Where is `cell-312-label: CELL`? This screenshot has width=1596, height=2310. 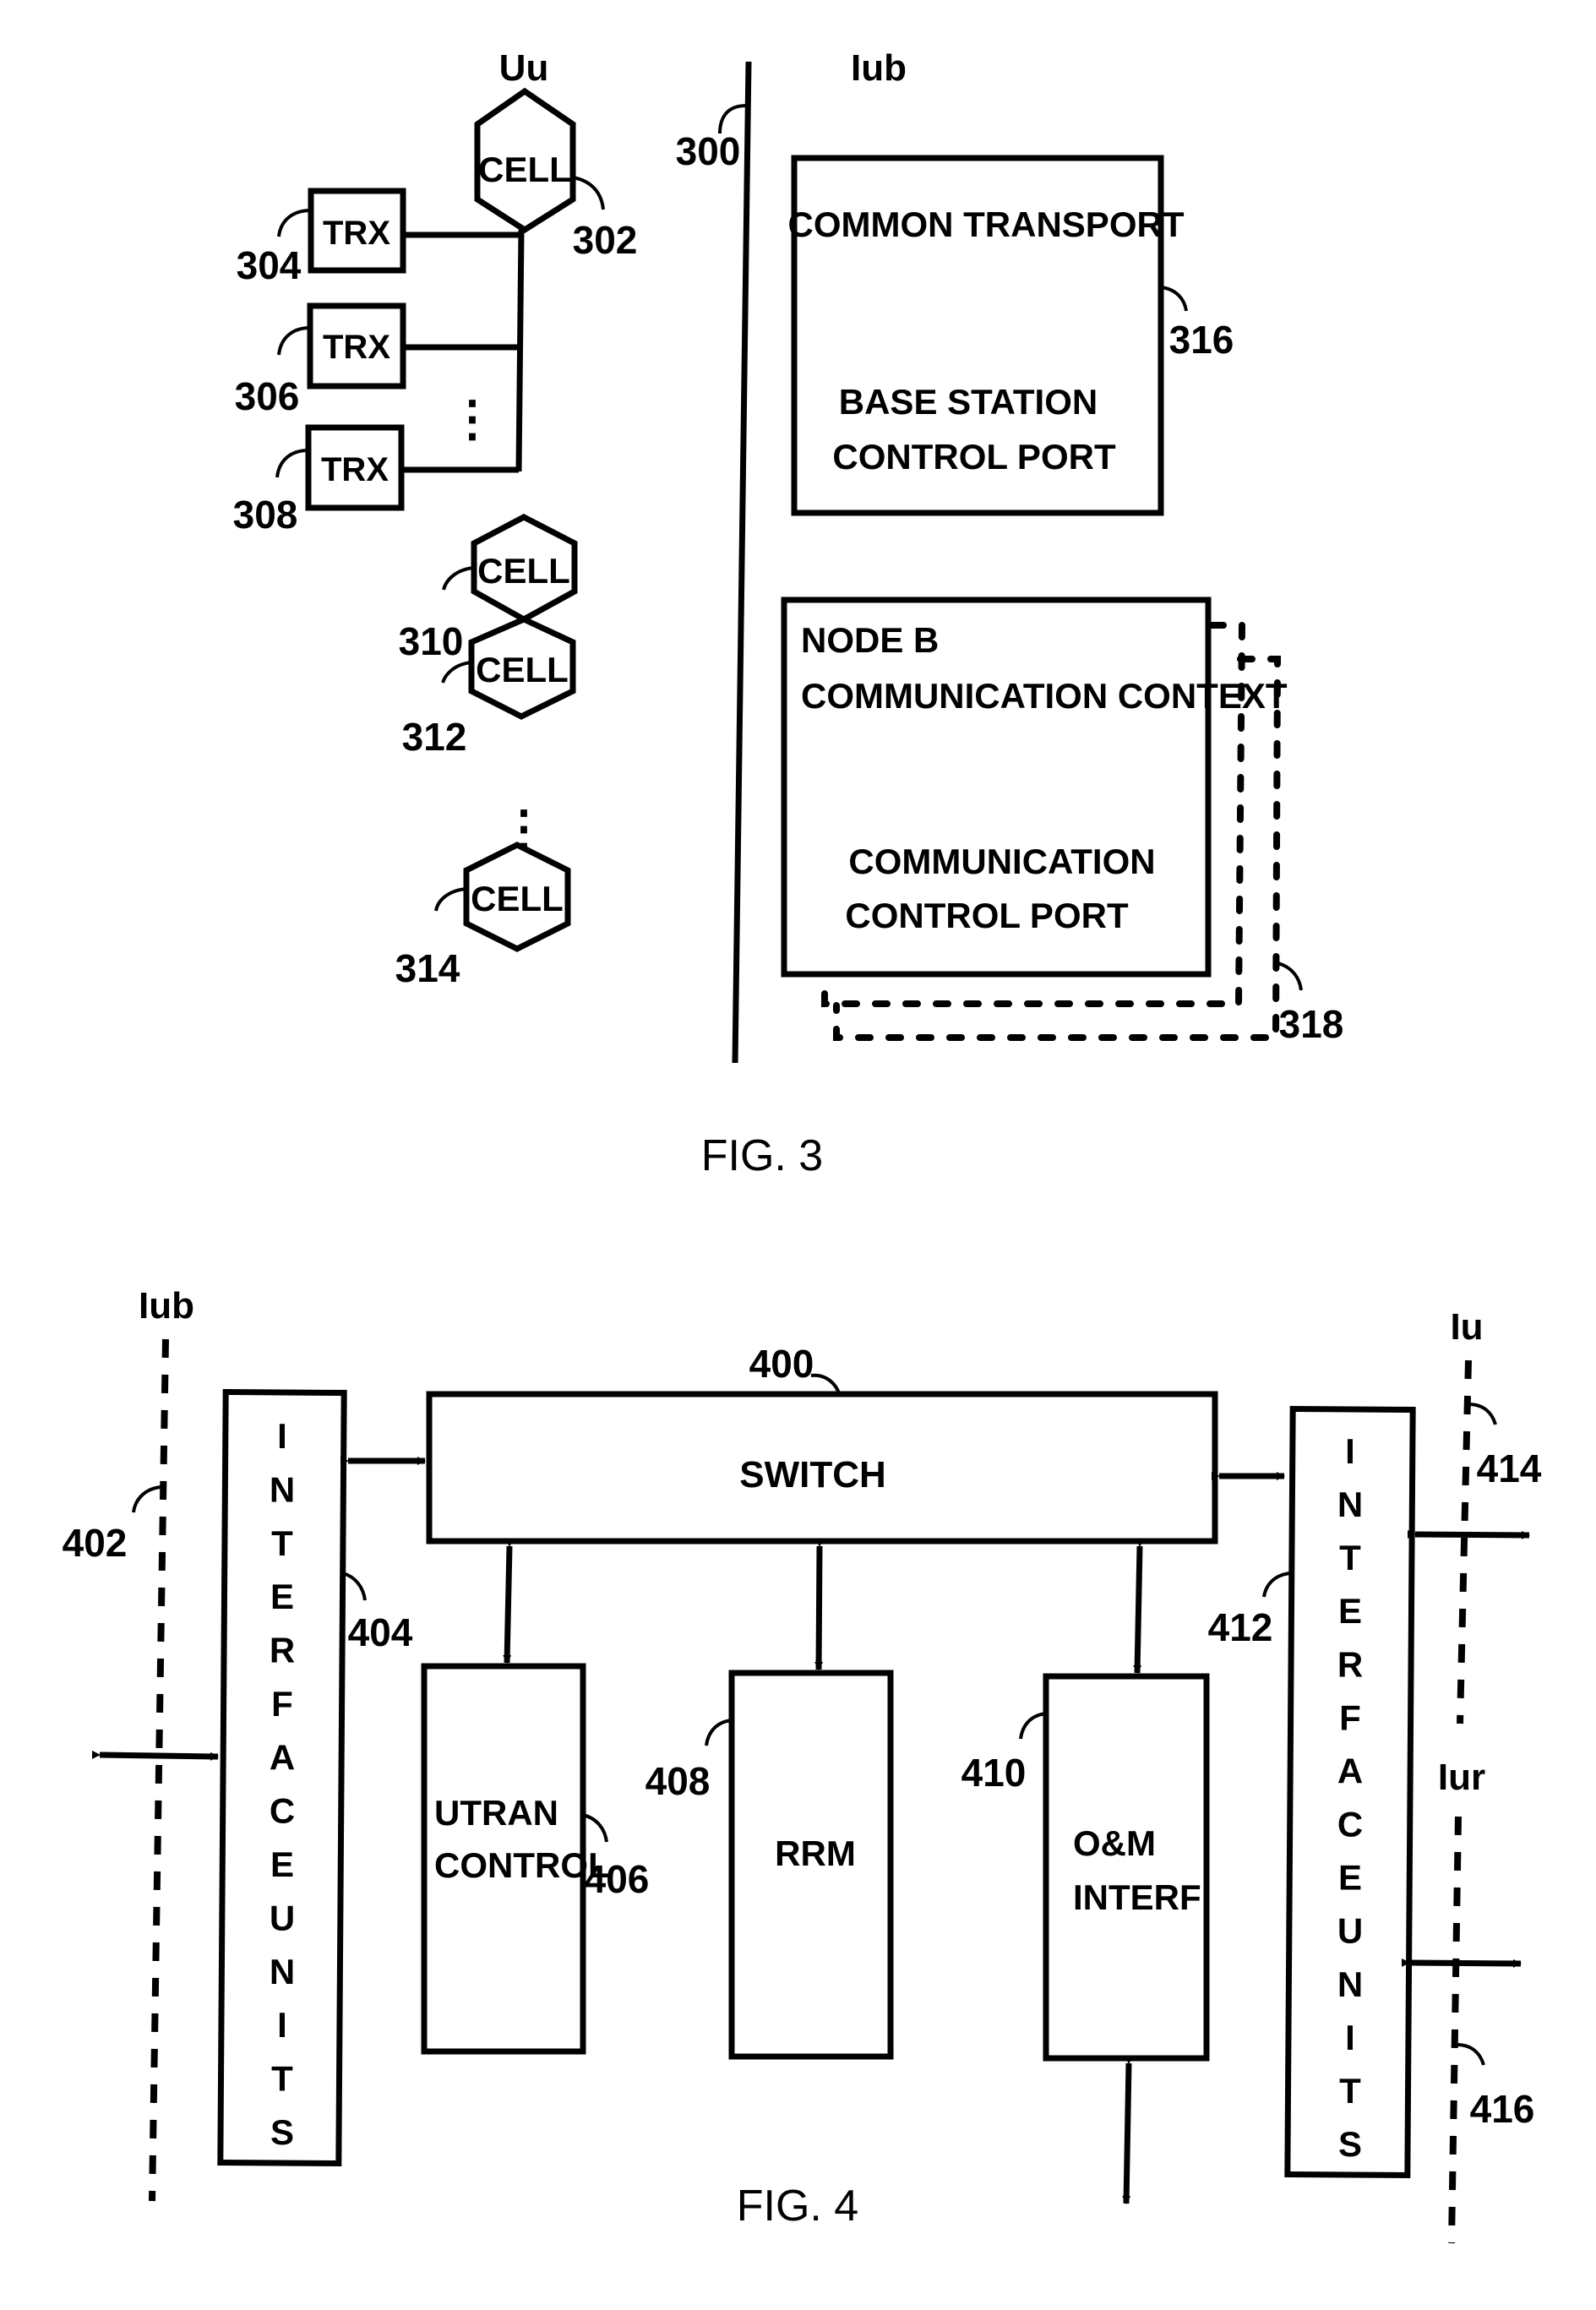 cell-312-label: CELL is located at coordinates (522, 669).